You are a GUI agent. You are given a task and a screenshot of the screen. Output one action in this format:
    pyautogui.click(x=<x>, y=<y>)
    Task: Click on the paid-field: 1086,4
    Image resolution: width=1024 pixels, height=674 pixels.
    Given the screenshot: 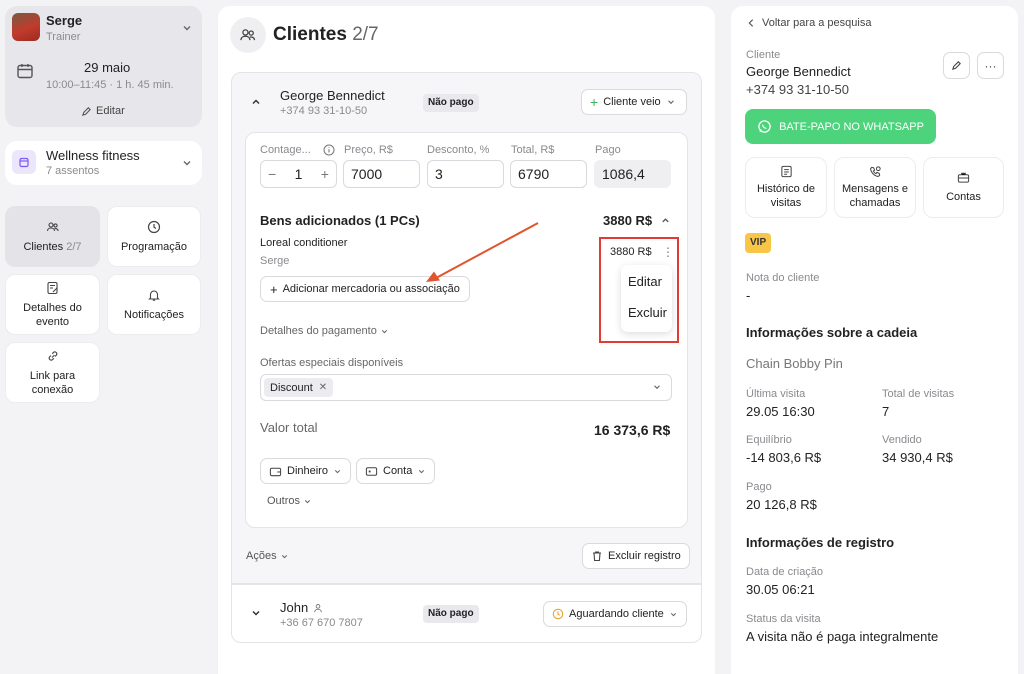 What is the action you would take?
    pyautogui.click(x=632, y=174)
    